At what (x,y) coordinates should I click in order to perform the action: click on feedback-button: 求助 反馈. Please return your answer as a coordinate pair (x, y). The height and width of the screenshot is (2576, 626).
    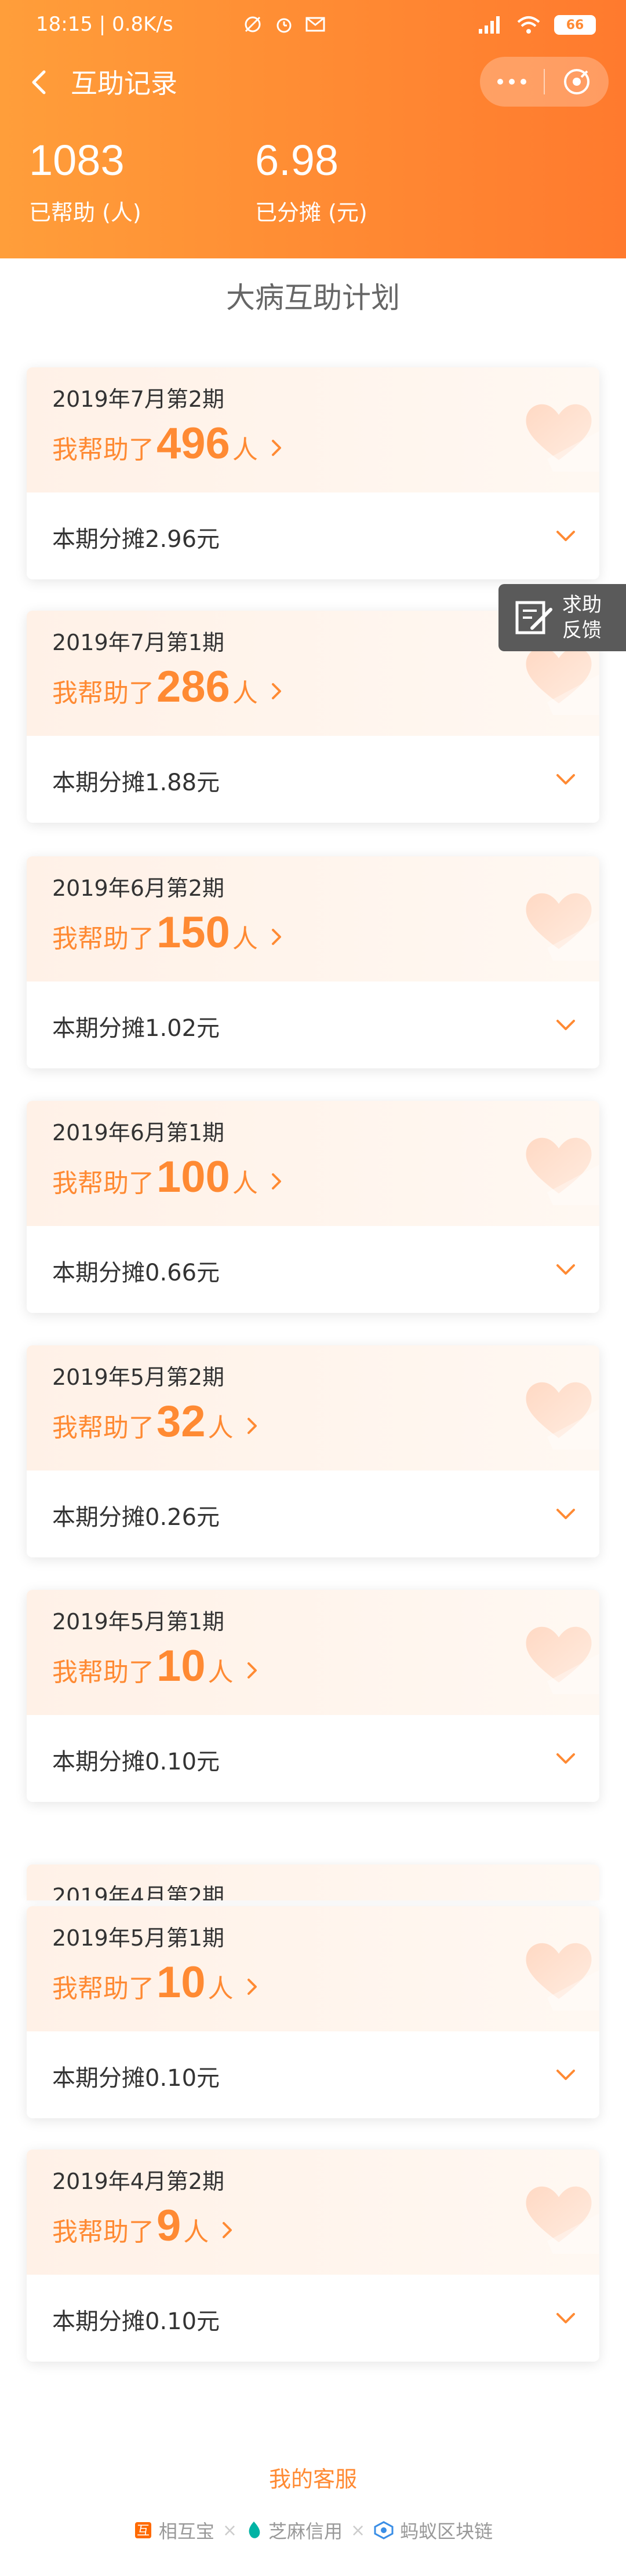
    Looking at the image, I should click on (562, 617).